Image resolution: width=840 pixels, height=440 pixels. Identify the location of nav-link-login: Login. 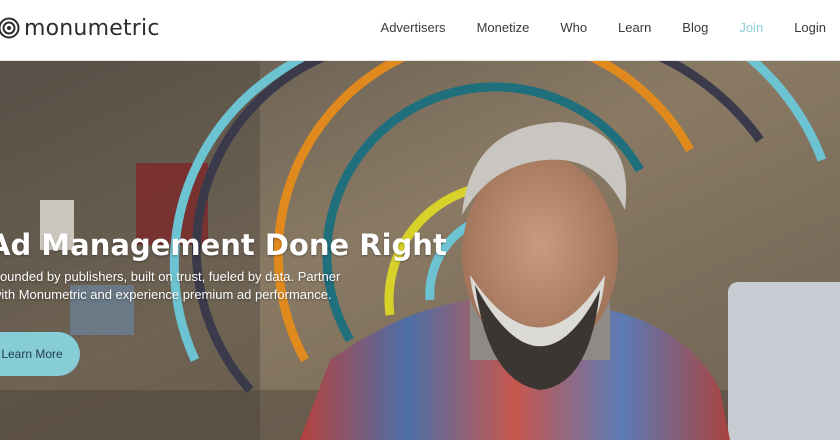
(810, 28).